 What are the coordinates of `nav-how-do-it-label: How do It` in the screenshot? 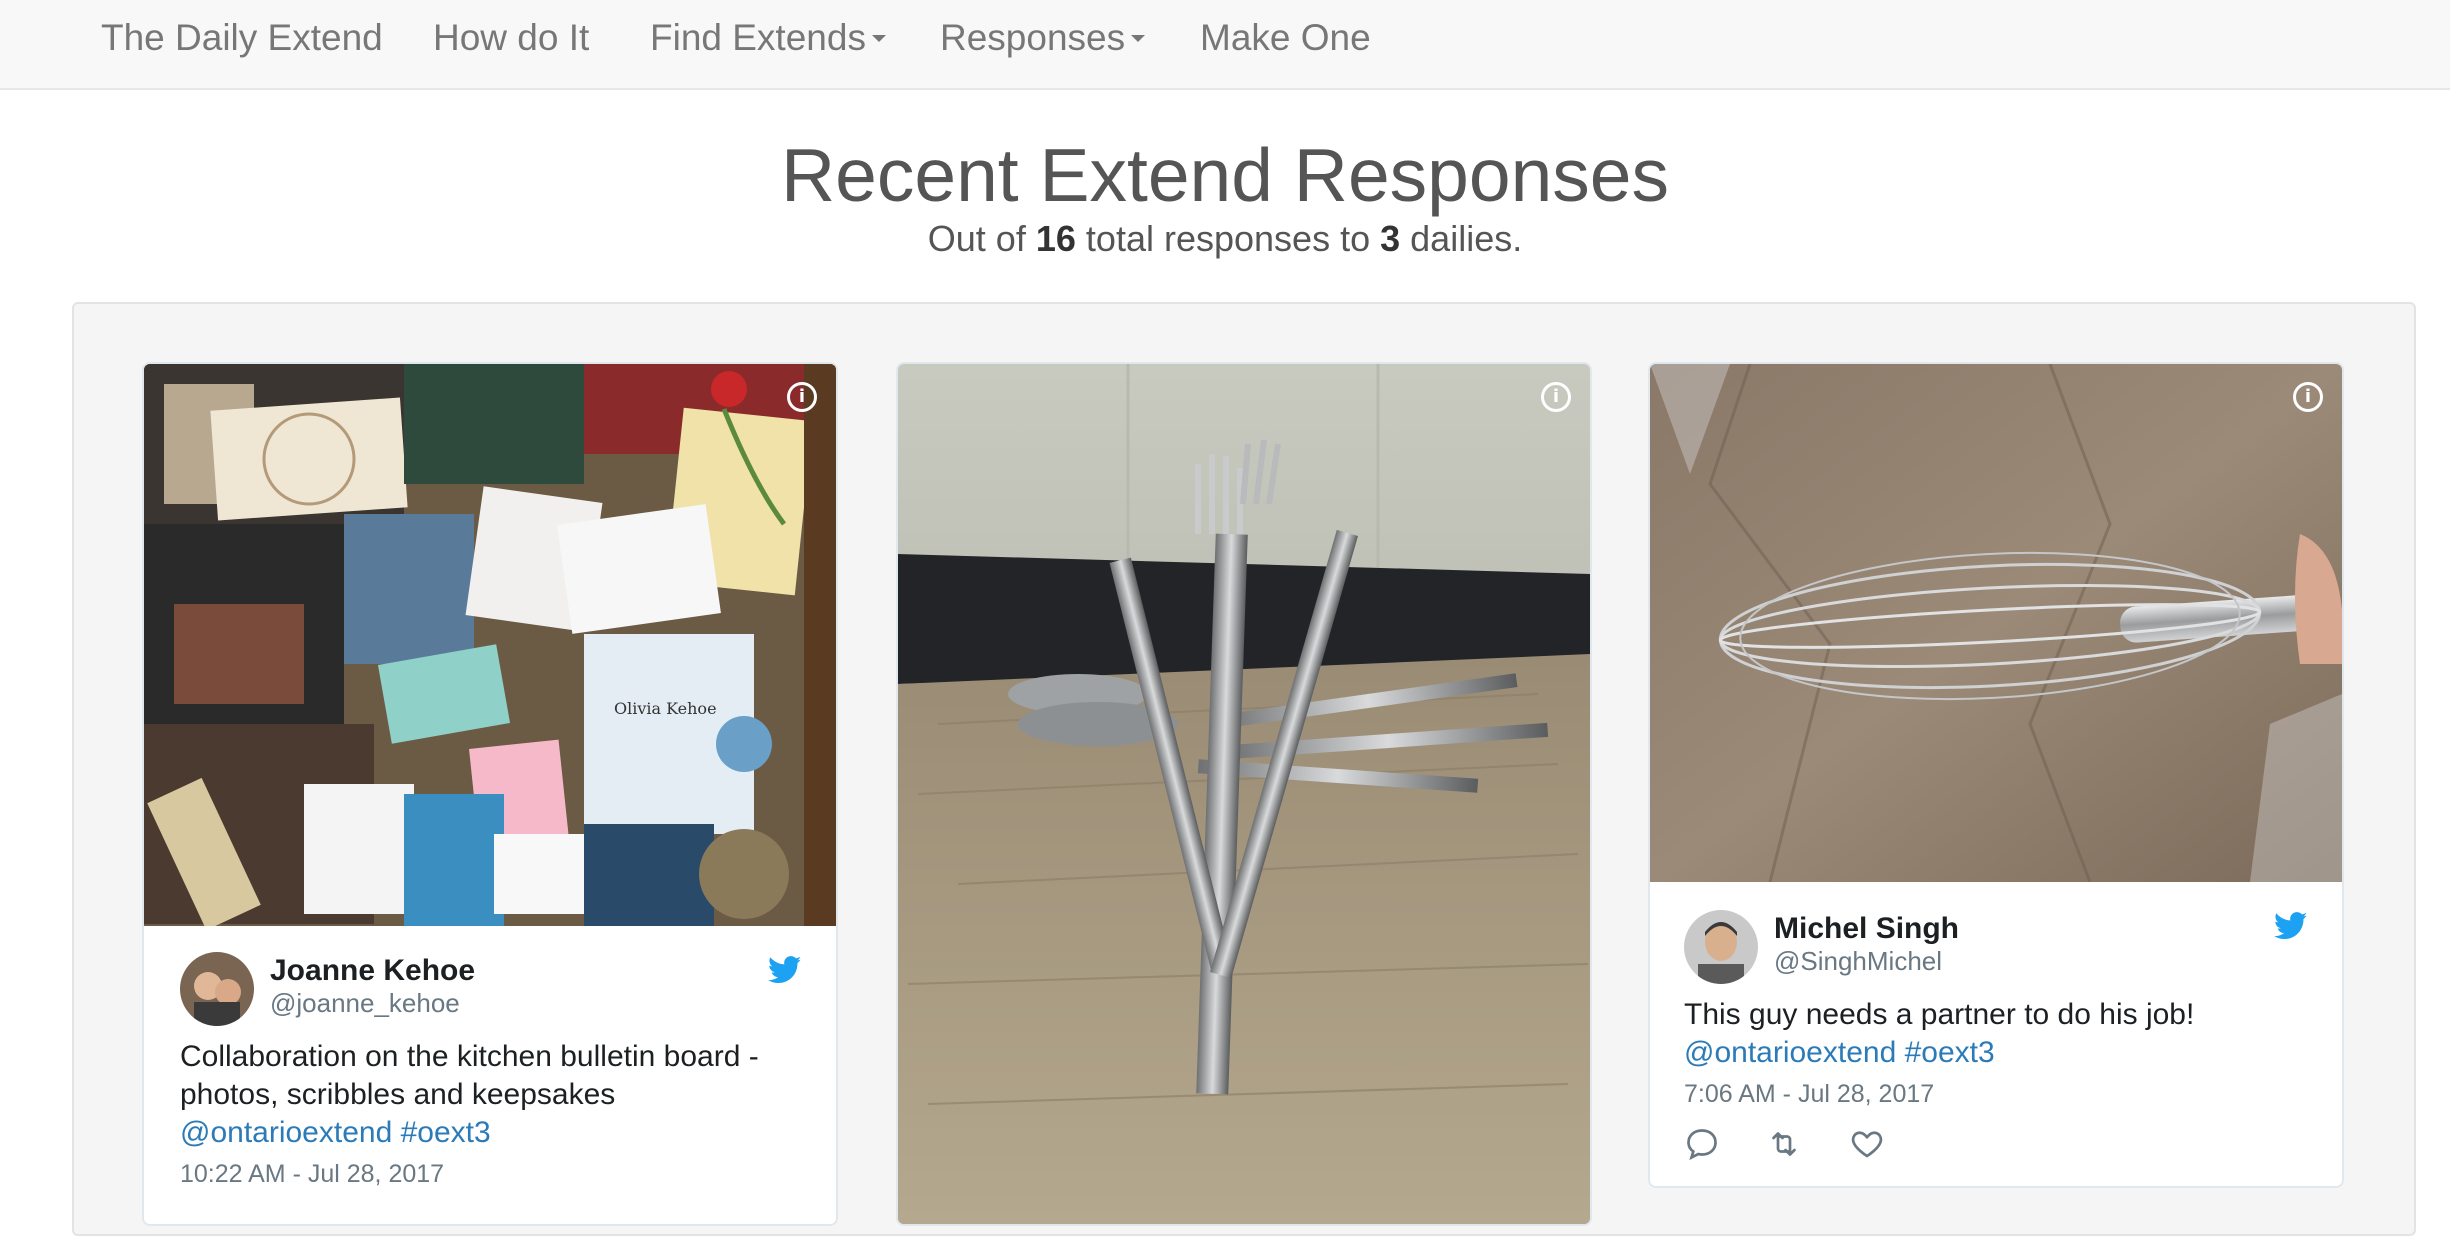 It's located at (511, 37).